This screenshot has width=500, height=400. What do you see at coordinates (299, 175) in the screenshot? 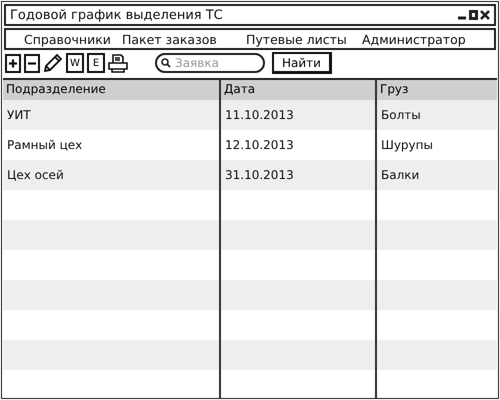
I see `table-cell: 31.10.2013` at bounding box center [299, 175].